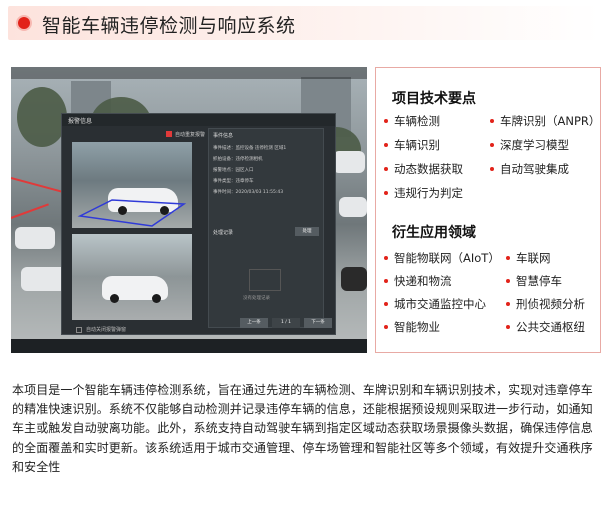  What do you see at coordinates (256, 298) in the screenshot?
I see `empty-records-label: 没有处理记录` at bounding box center [256, 298].